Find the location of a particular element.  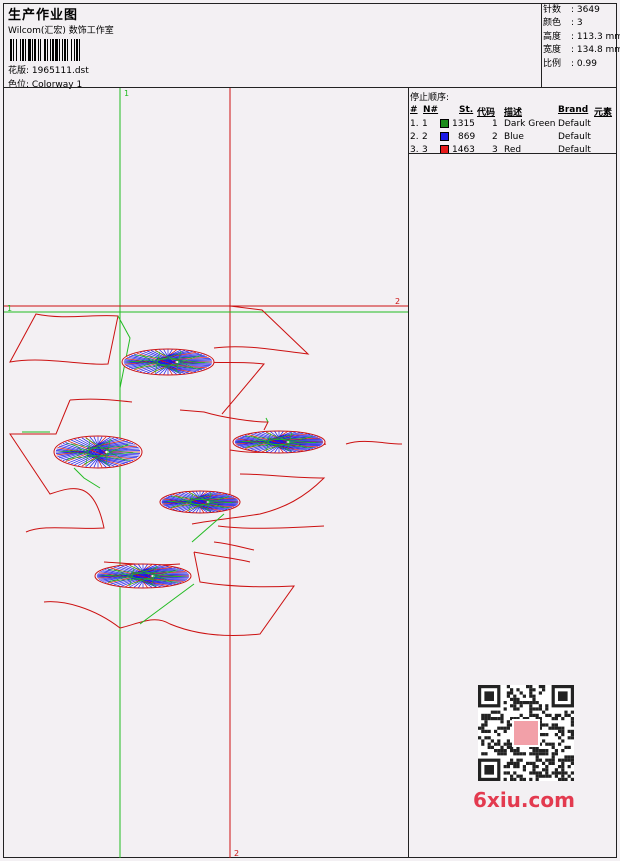

stat-stitches: 针数: 3649 is located at coordinates (571, 10).